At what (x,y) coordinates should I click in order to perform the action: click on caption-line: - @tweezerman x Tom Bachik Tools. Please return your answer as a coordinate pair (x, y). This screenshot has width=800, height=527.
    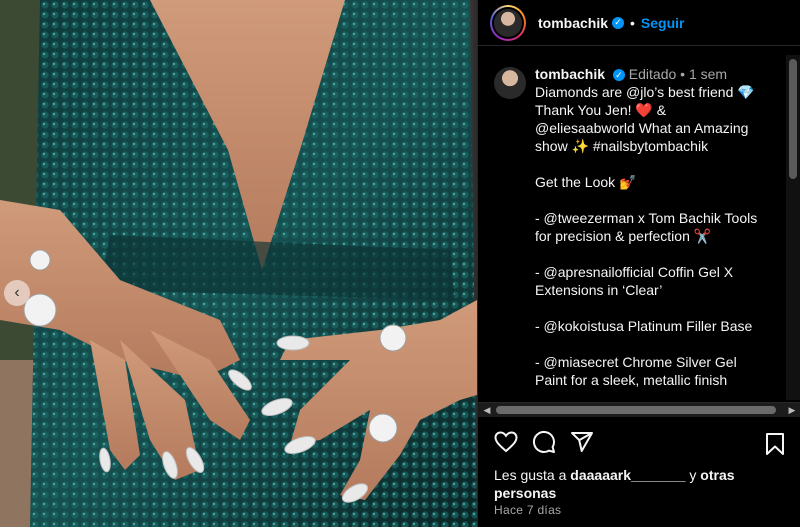
    Looking at the image, I should click on (646, 218).